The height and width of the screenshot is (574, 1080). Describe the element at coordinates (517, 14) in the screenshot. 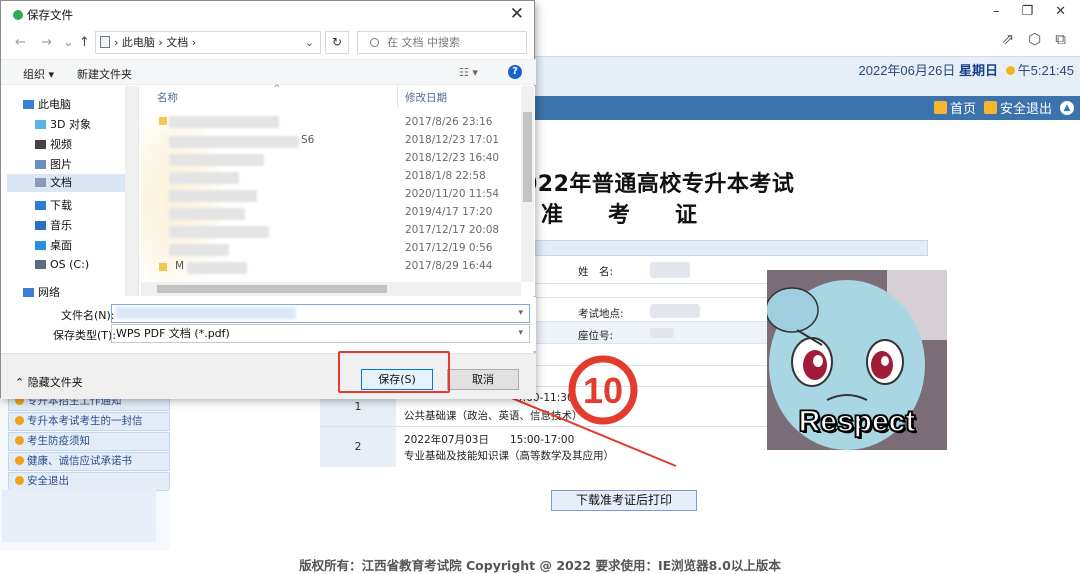

I see `close-icon: ✕` at that location.